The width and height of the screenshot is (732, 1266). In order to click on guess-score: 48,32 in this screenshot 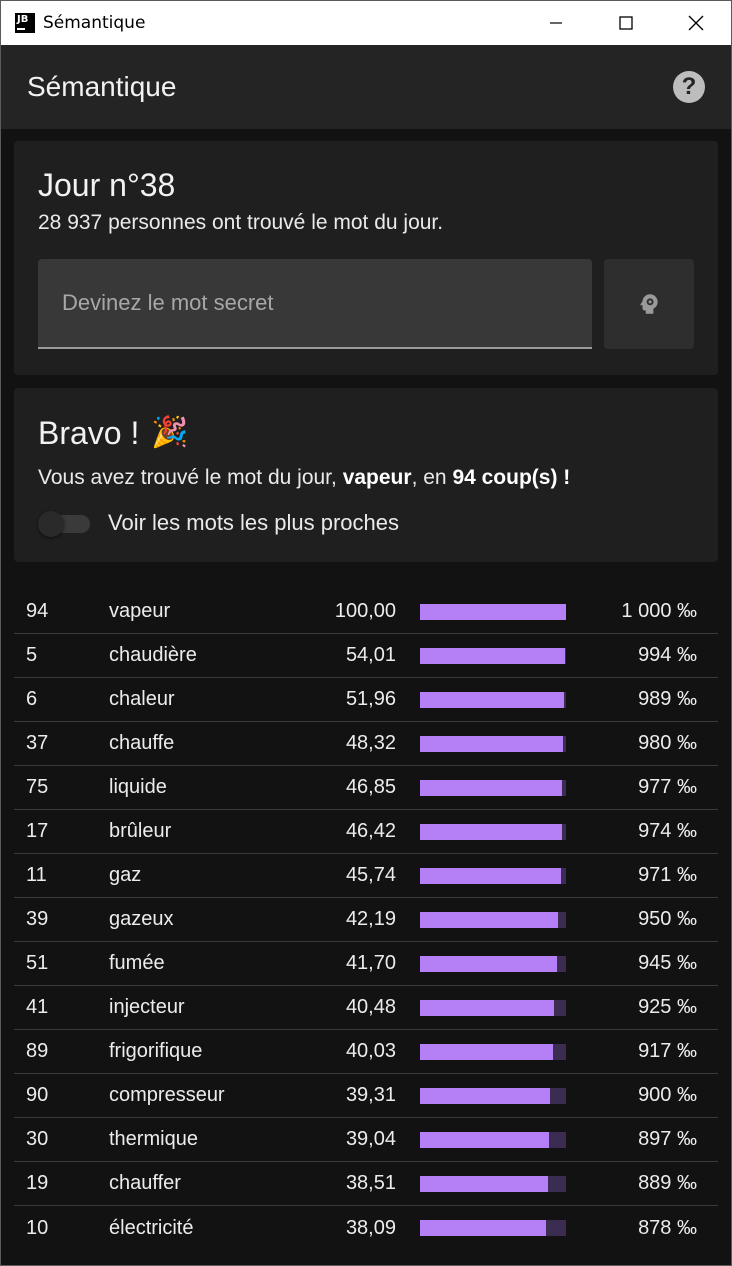, I will do `click(370, 743)`.